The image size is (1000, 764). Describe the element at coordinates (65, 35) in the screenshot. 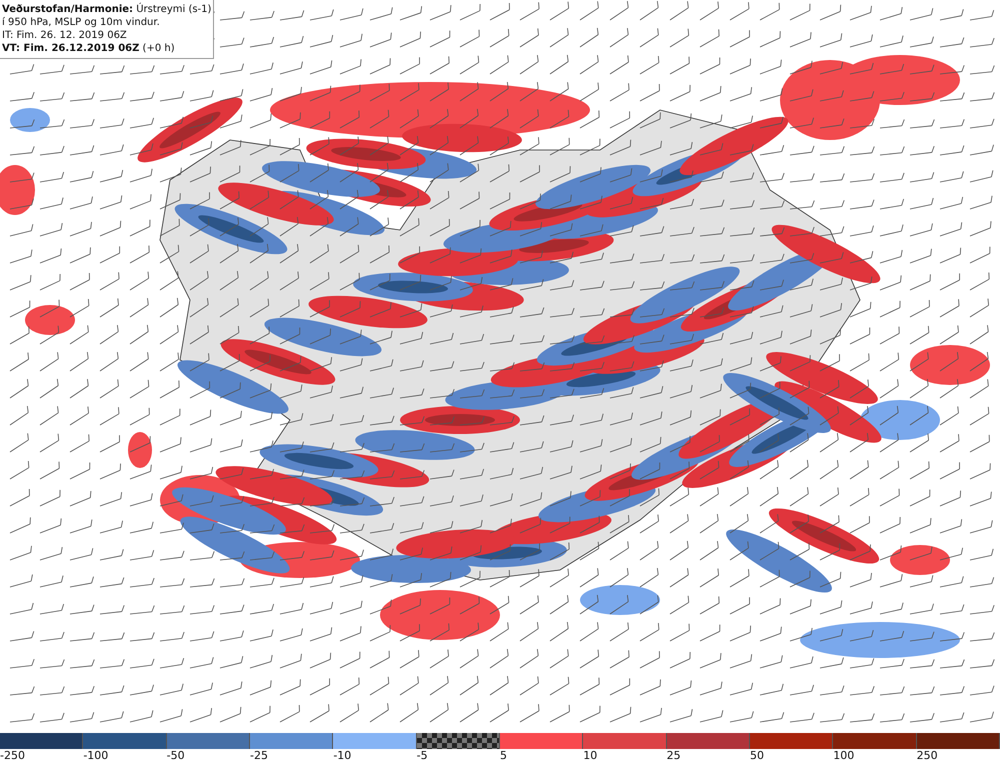

I see `header-text: IT: Fim. 26. 12. 2019 06Z` at that location.